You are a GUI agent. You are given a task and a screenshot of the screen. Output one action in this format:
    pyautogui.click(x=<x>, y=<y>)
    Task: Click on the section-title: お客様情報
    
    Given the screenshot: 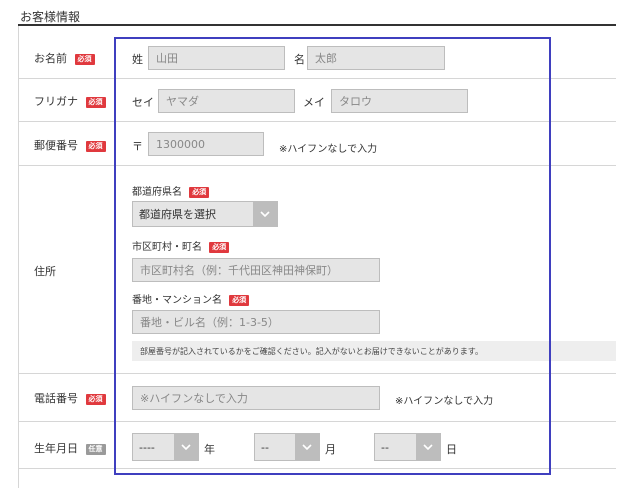 What is the action you would take?
    pyautogui.click(x=50, y=17)
    